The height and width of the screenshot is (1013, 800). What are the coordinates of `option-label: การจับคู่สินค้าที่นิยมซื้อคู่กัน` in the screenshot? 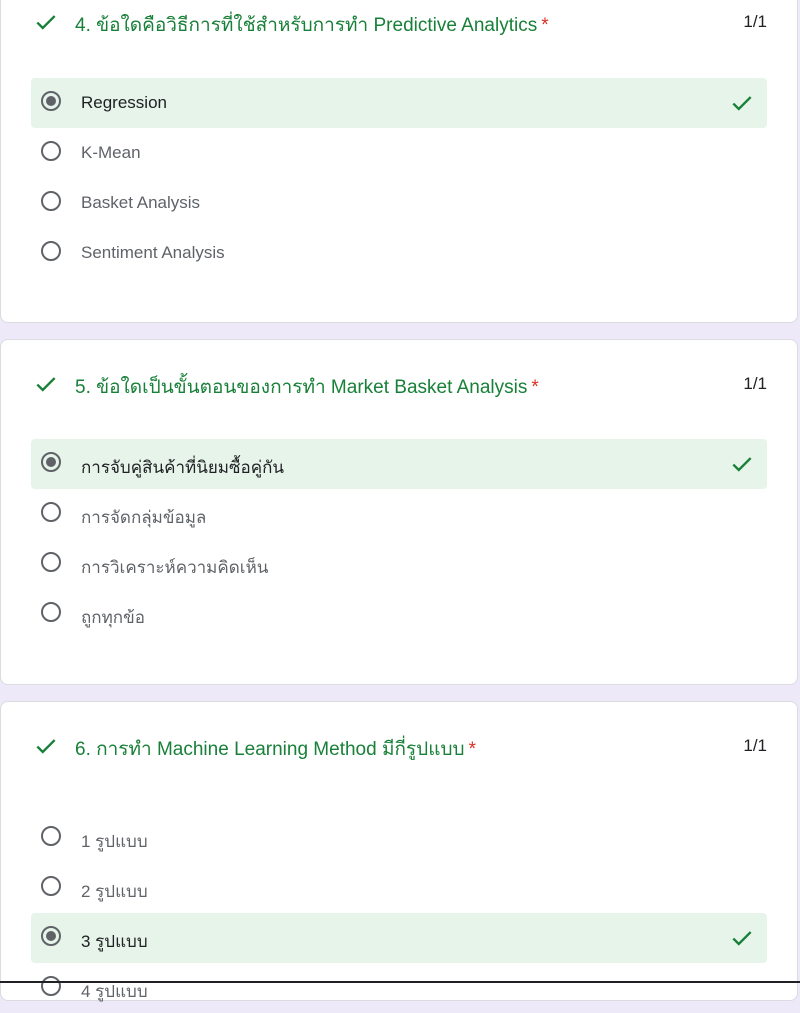 It's located at (183, 467).